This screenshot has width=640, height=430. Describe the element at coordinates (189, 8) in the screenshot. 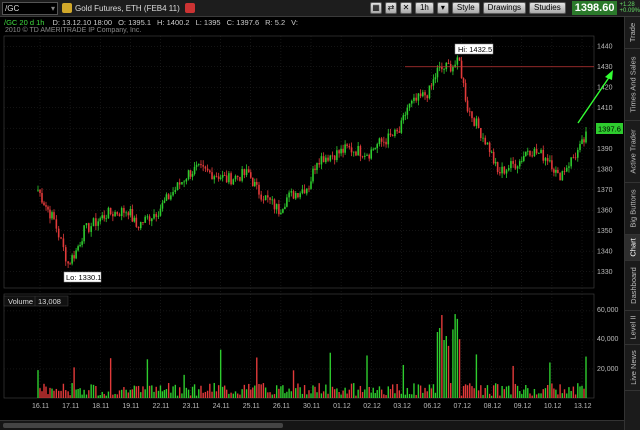

I see `info-icon` at that location.